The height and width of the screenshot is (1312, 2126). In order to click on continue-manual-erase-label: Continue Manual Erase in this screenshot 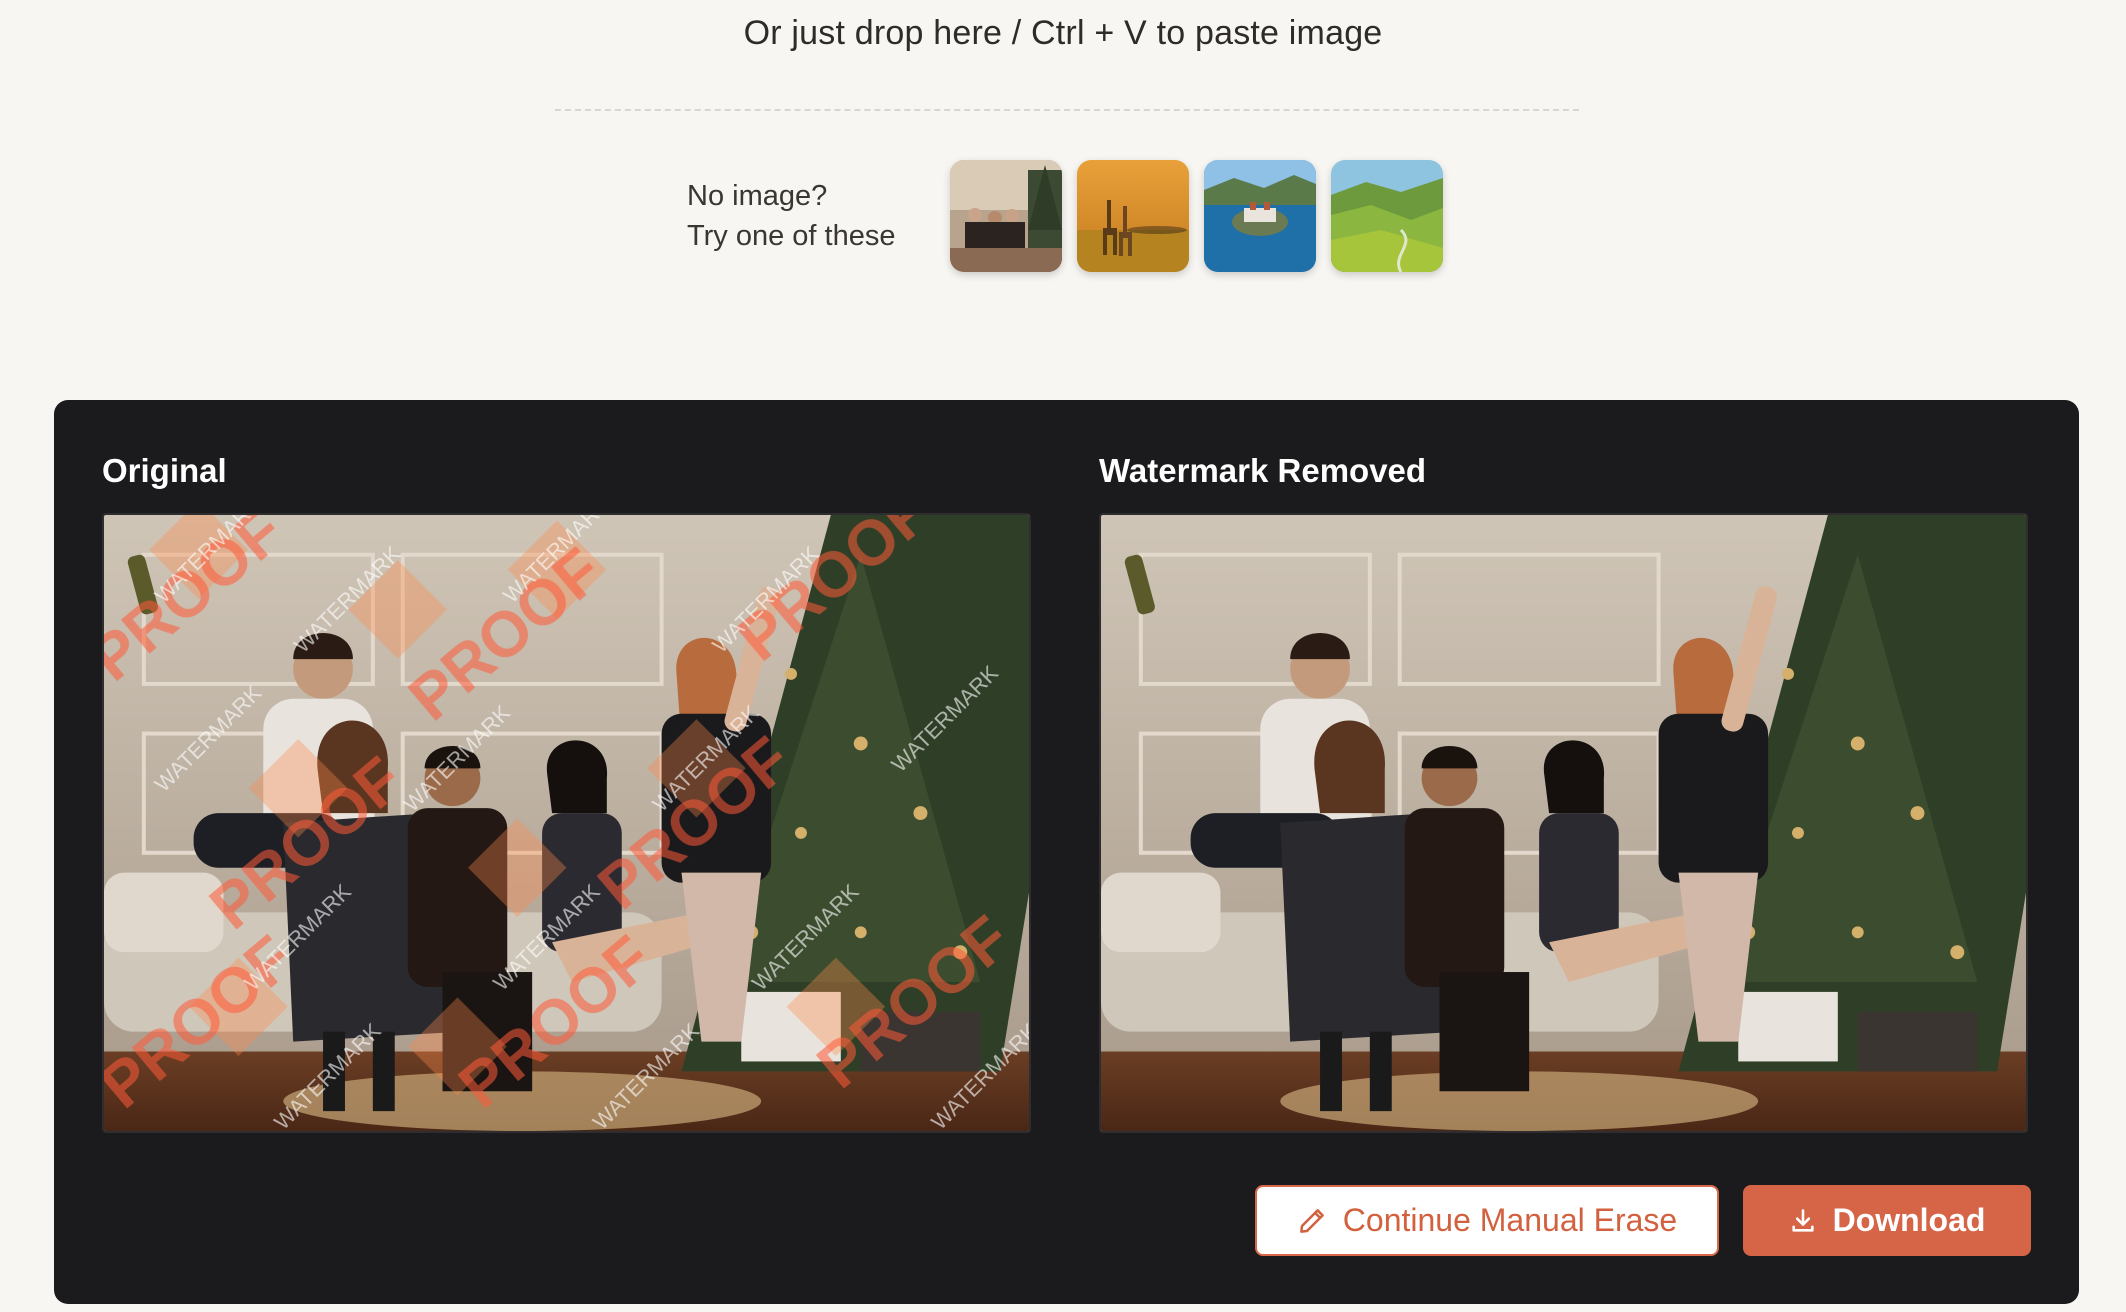, I will do `click(1510, 1220)`.